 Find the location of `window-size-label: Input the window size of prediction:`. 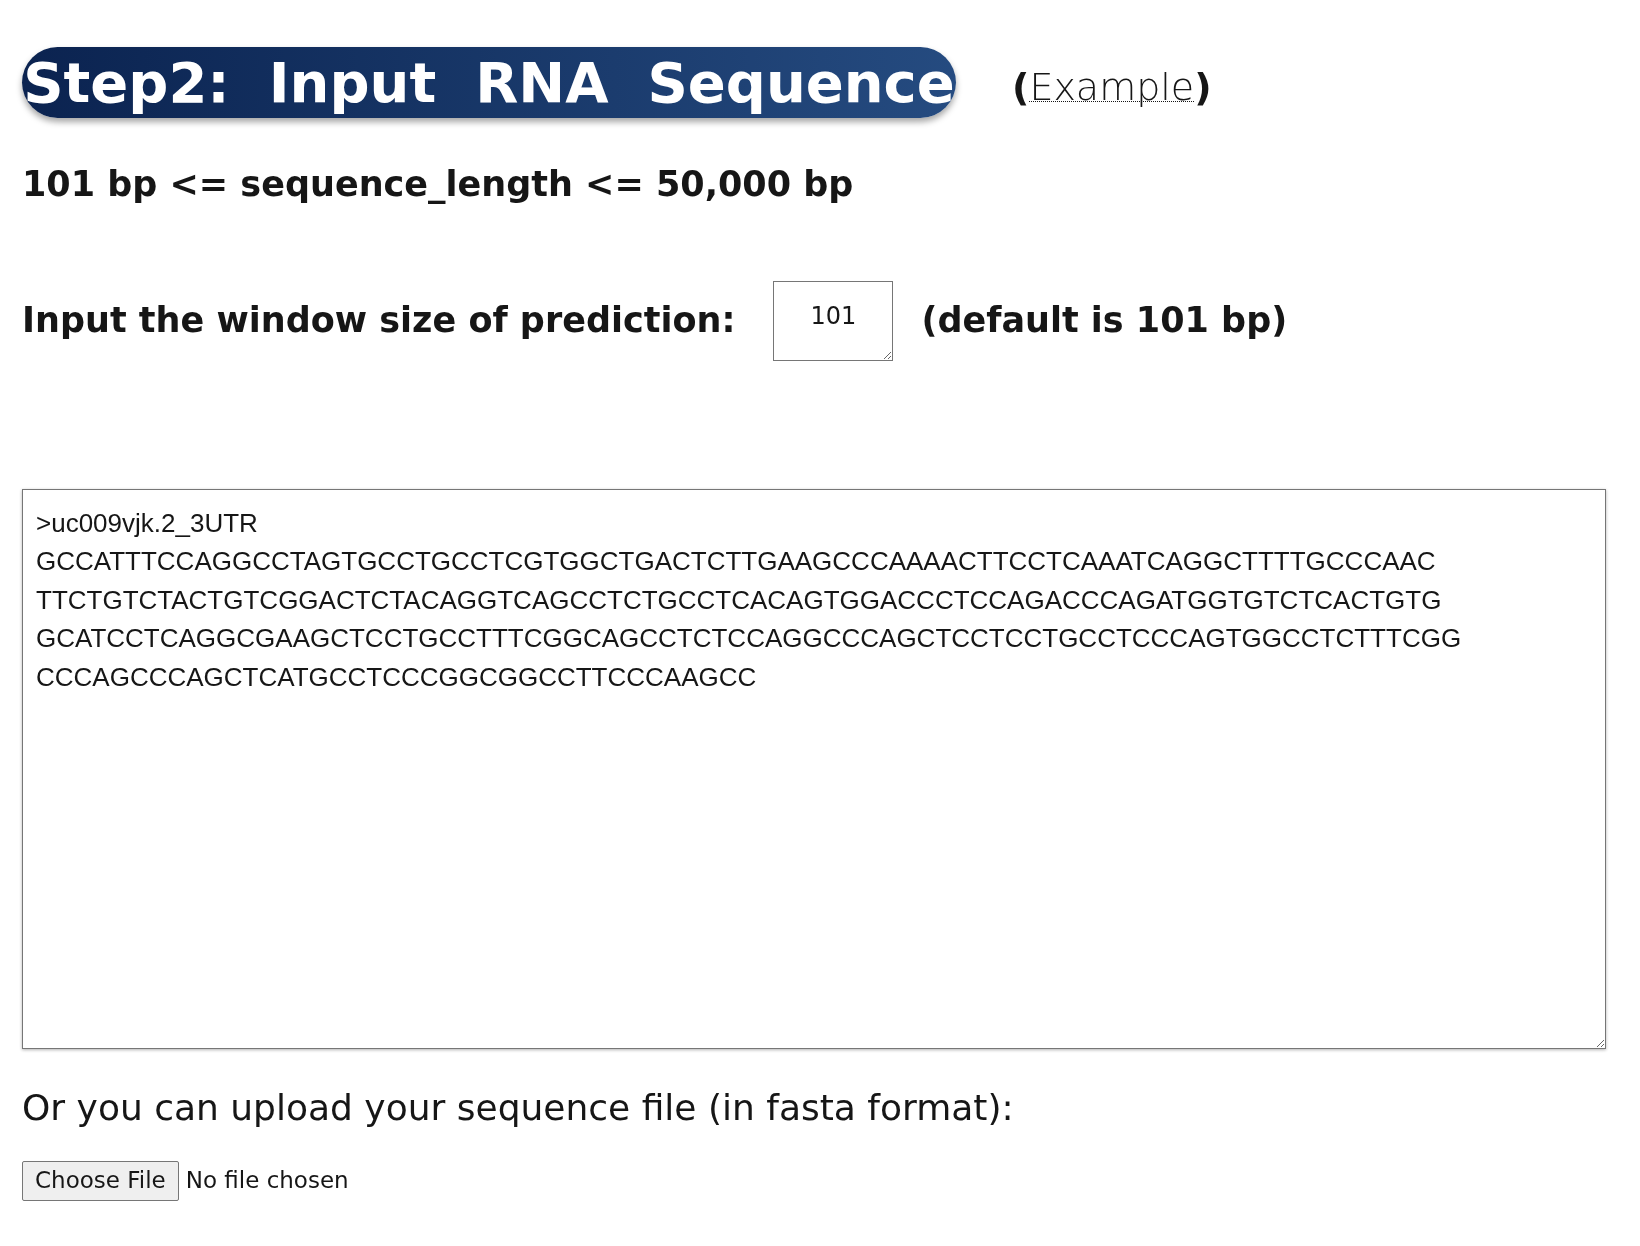

window-size-label: Input the window size of prediction: is located at coordinates (379, 321).